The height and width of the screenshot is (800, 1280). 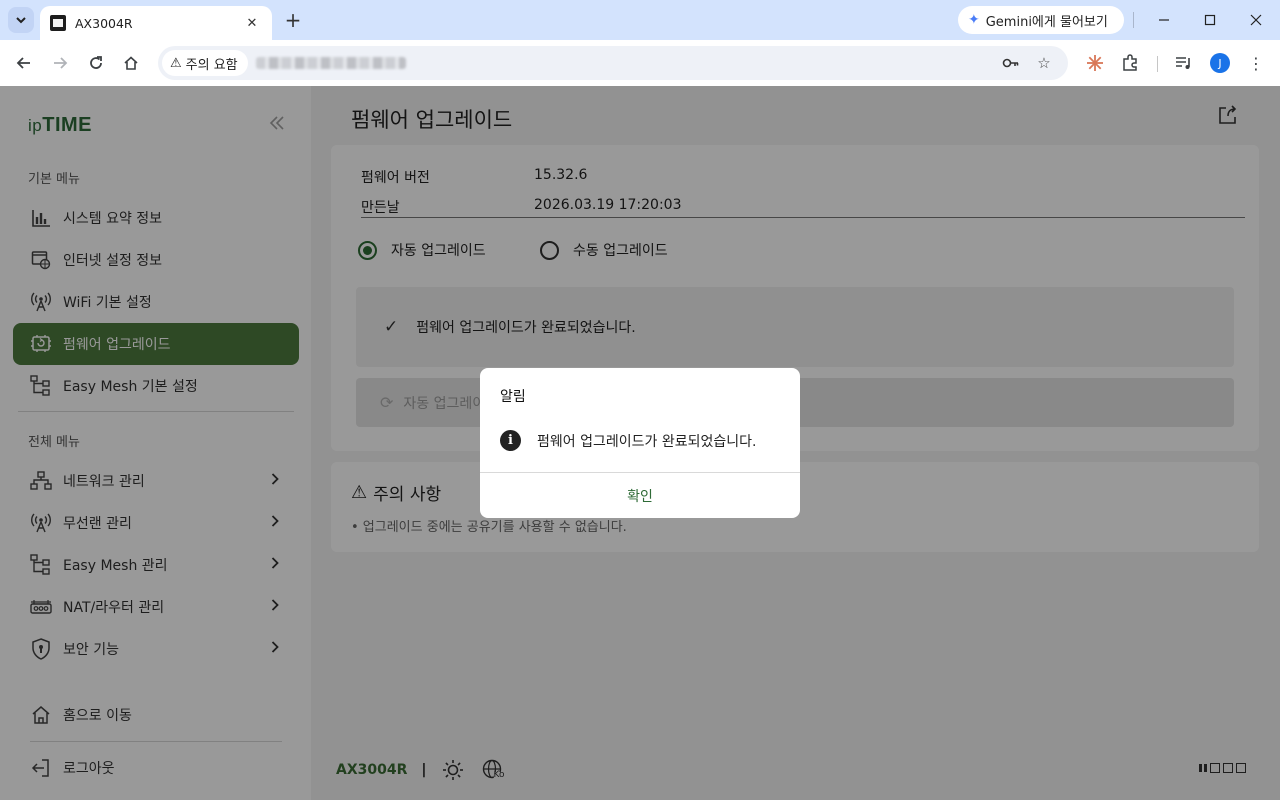 I want to click on dialog-message-text: 펌웨어 업그레이드가 완료되었습니다., so click(x=647, y=441).